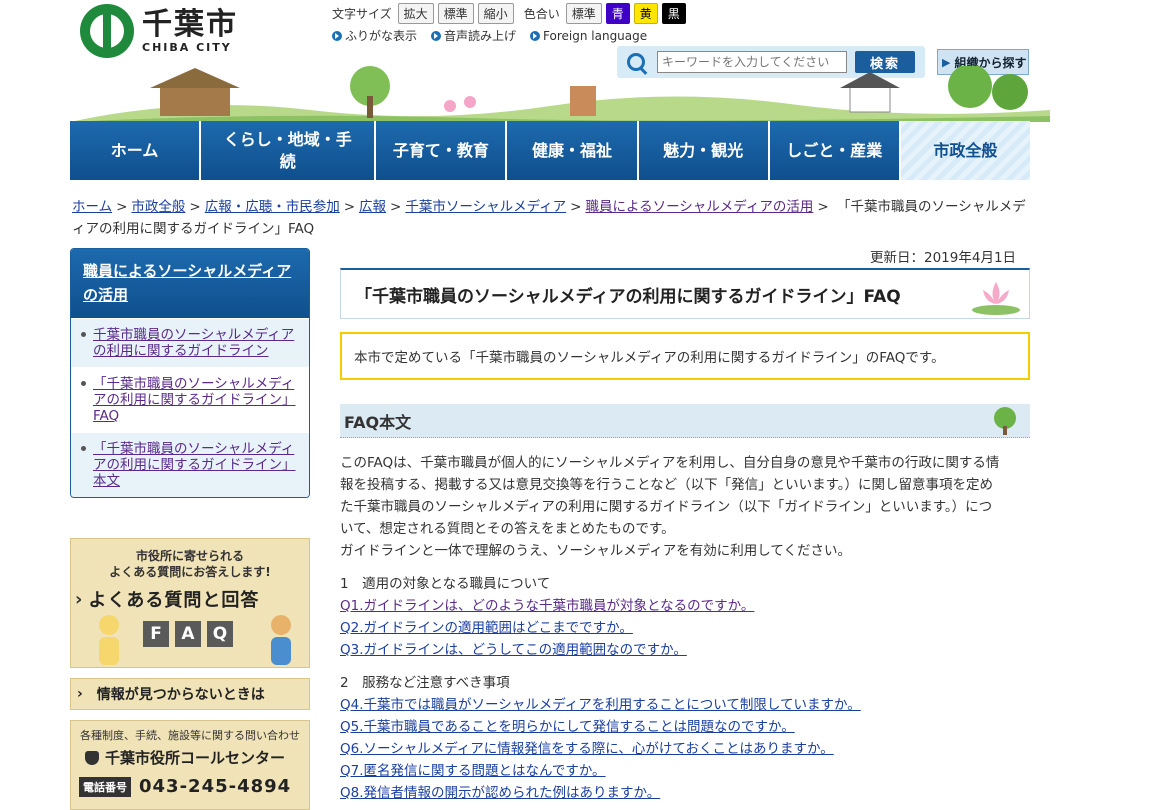  What do you see at coordinates (136, 150) in the screenshot?
I see `gnav-home: ホーム` at bounding box center [136, 150].